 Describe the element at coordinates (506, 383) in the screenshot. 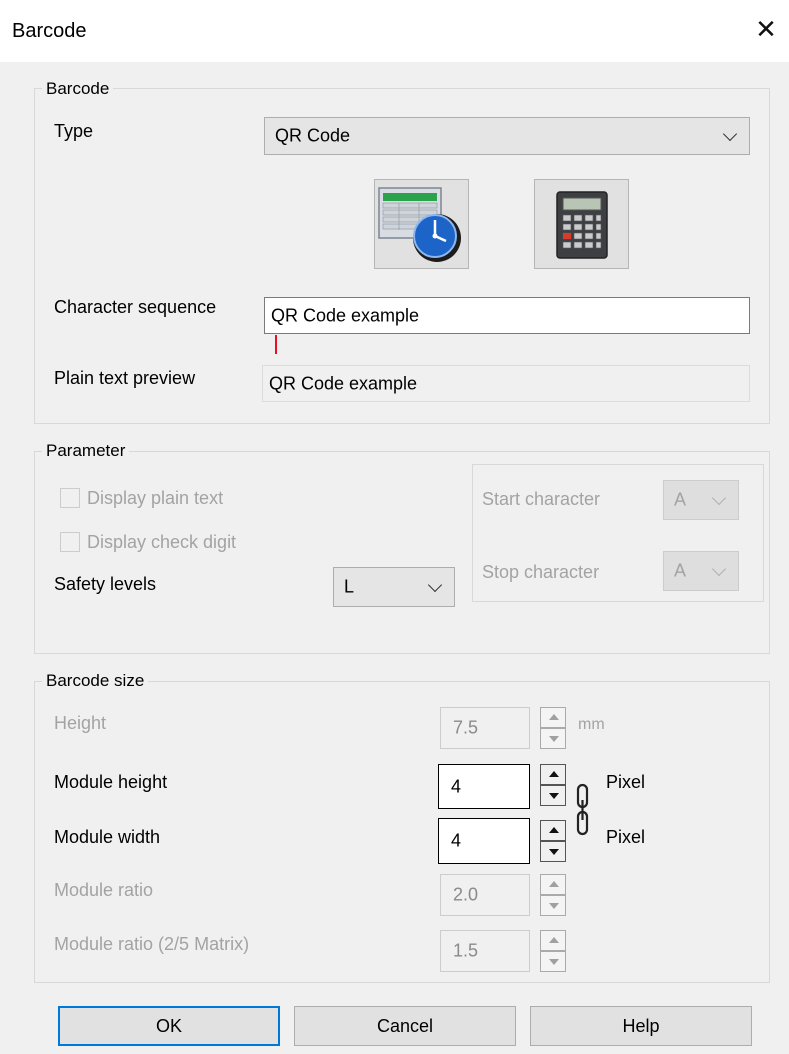

I see `preview-field: QR Code example` at that location.